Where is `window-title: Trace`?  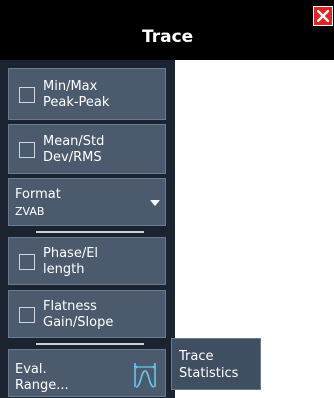
window-title: Trace is located at coordinates (168, 37).